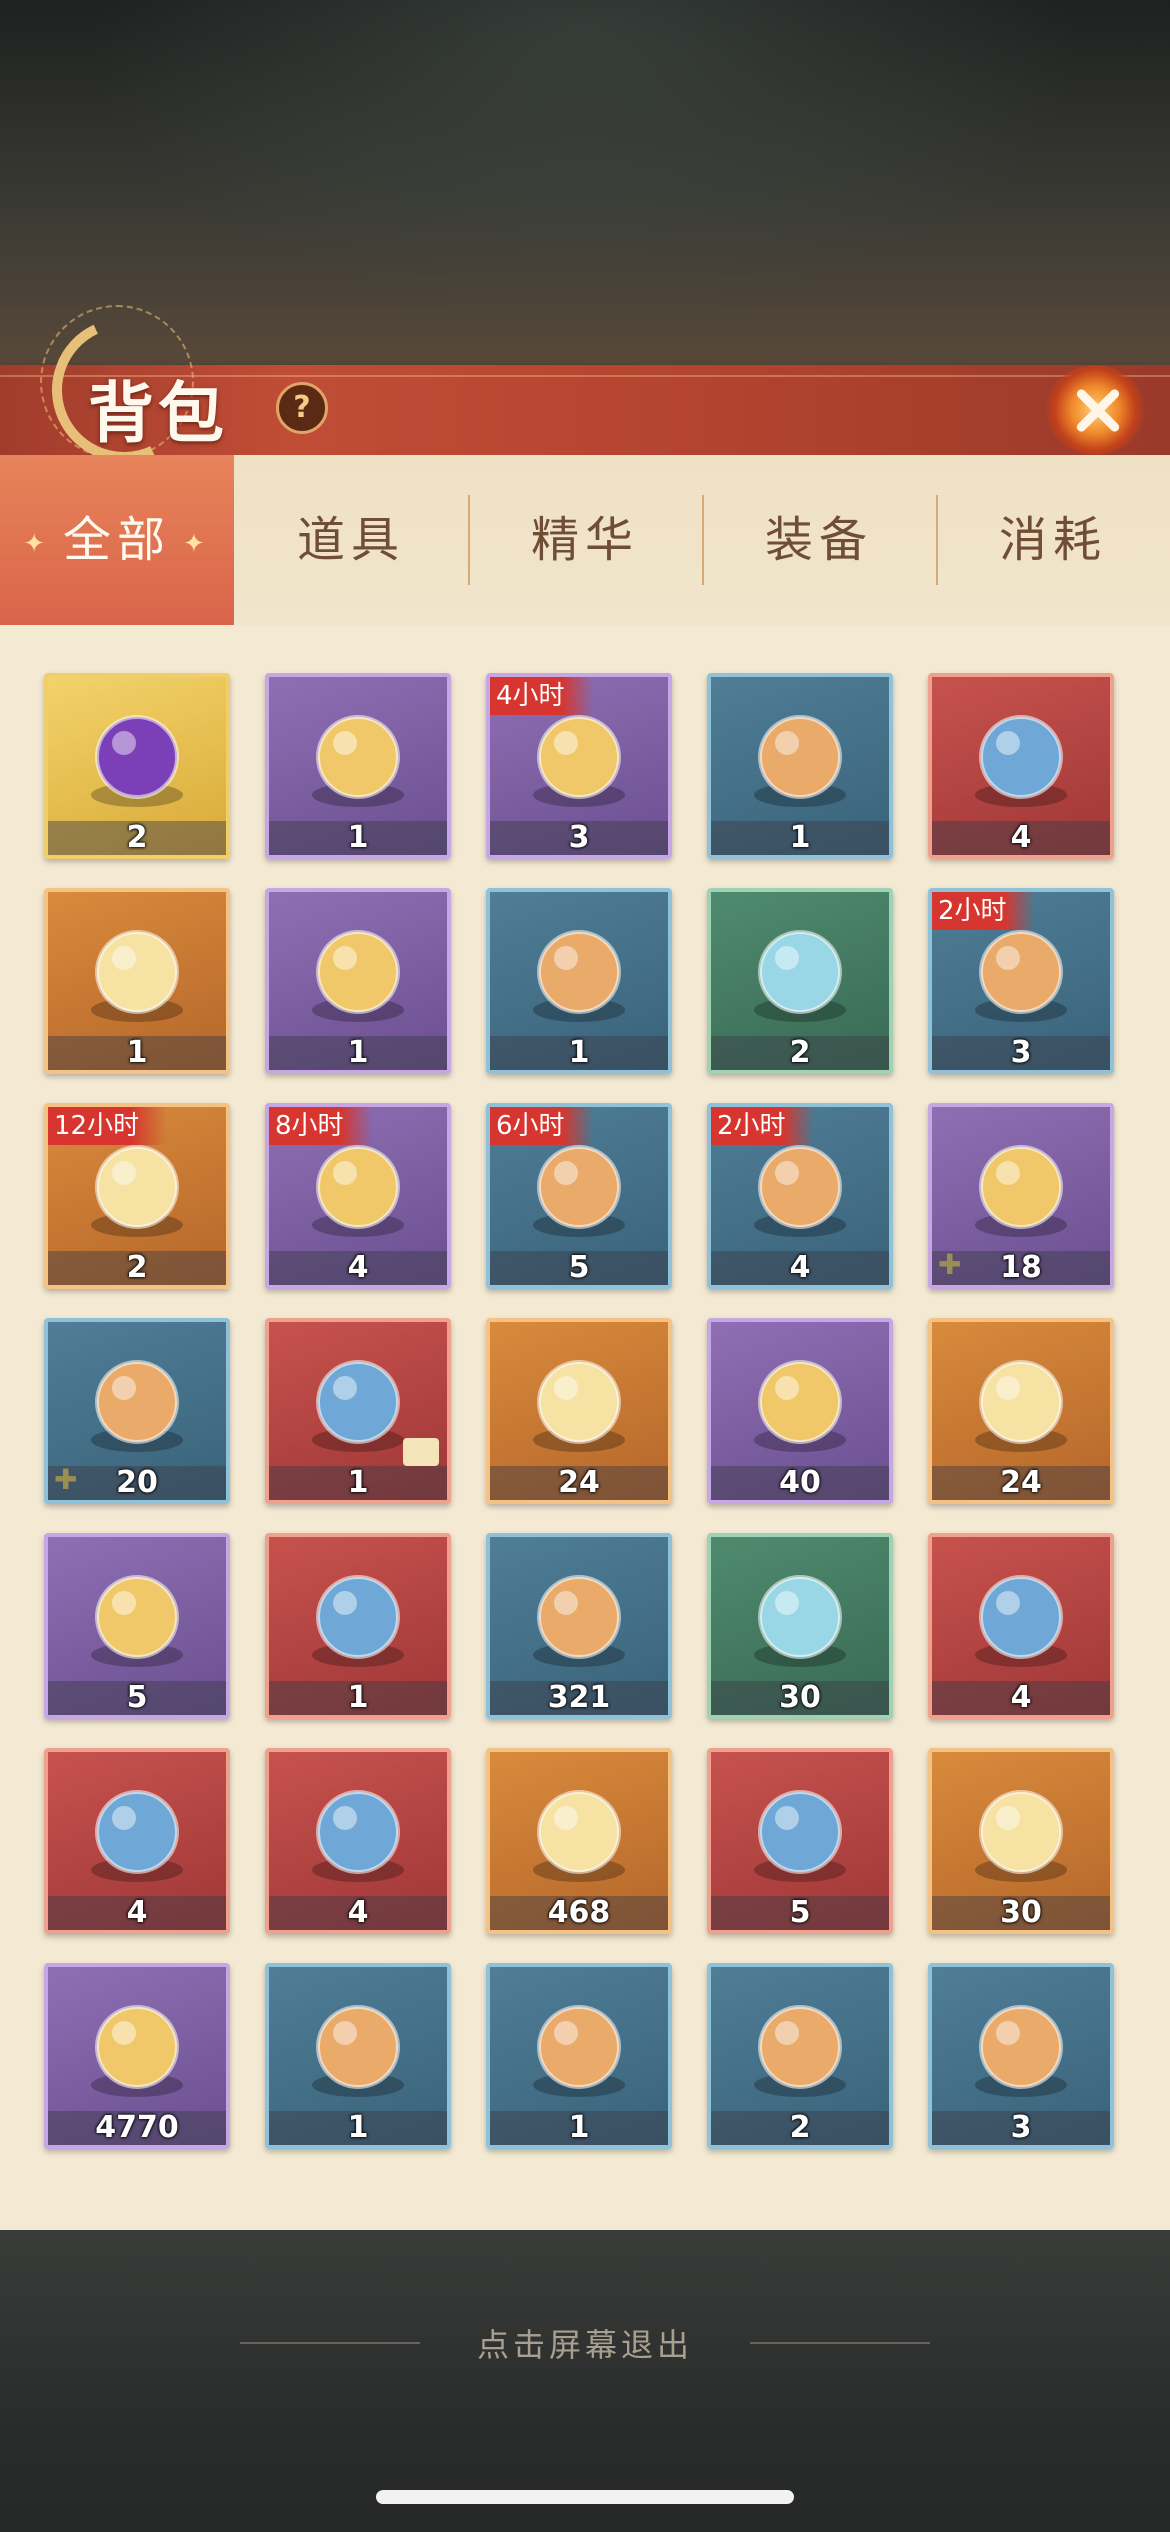 The height and width of the screenshot is (2532, 1170). I want to click on inventory-slot: 12小时 2, so click(137, 1196).